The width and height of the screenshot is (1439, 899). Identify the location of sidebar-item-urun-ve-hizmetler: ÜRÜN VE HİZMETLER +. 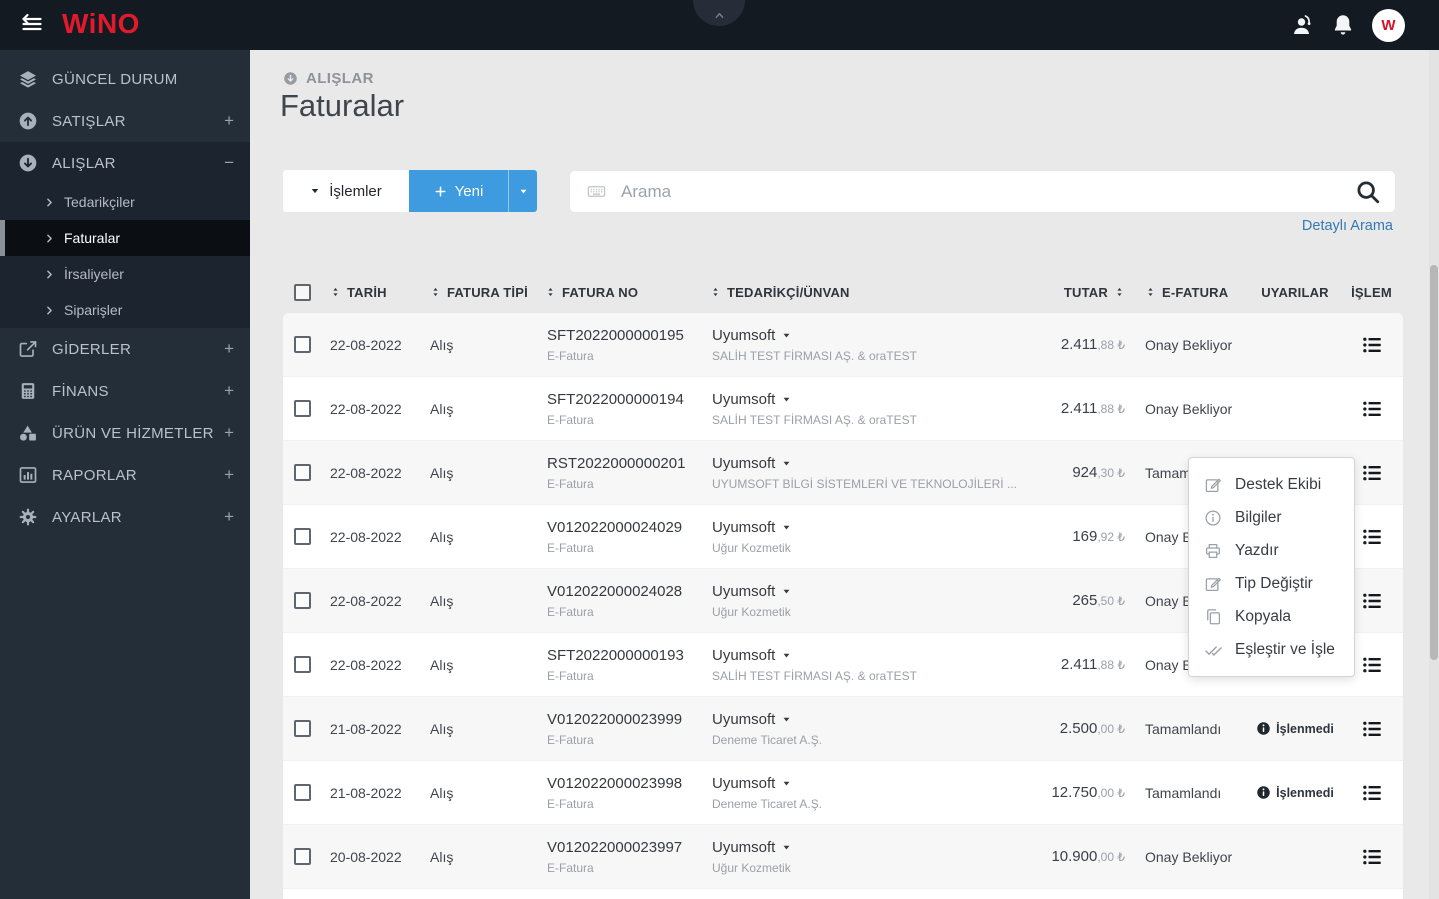
(125, 433).